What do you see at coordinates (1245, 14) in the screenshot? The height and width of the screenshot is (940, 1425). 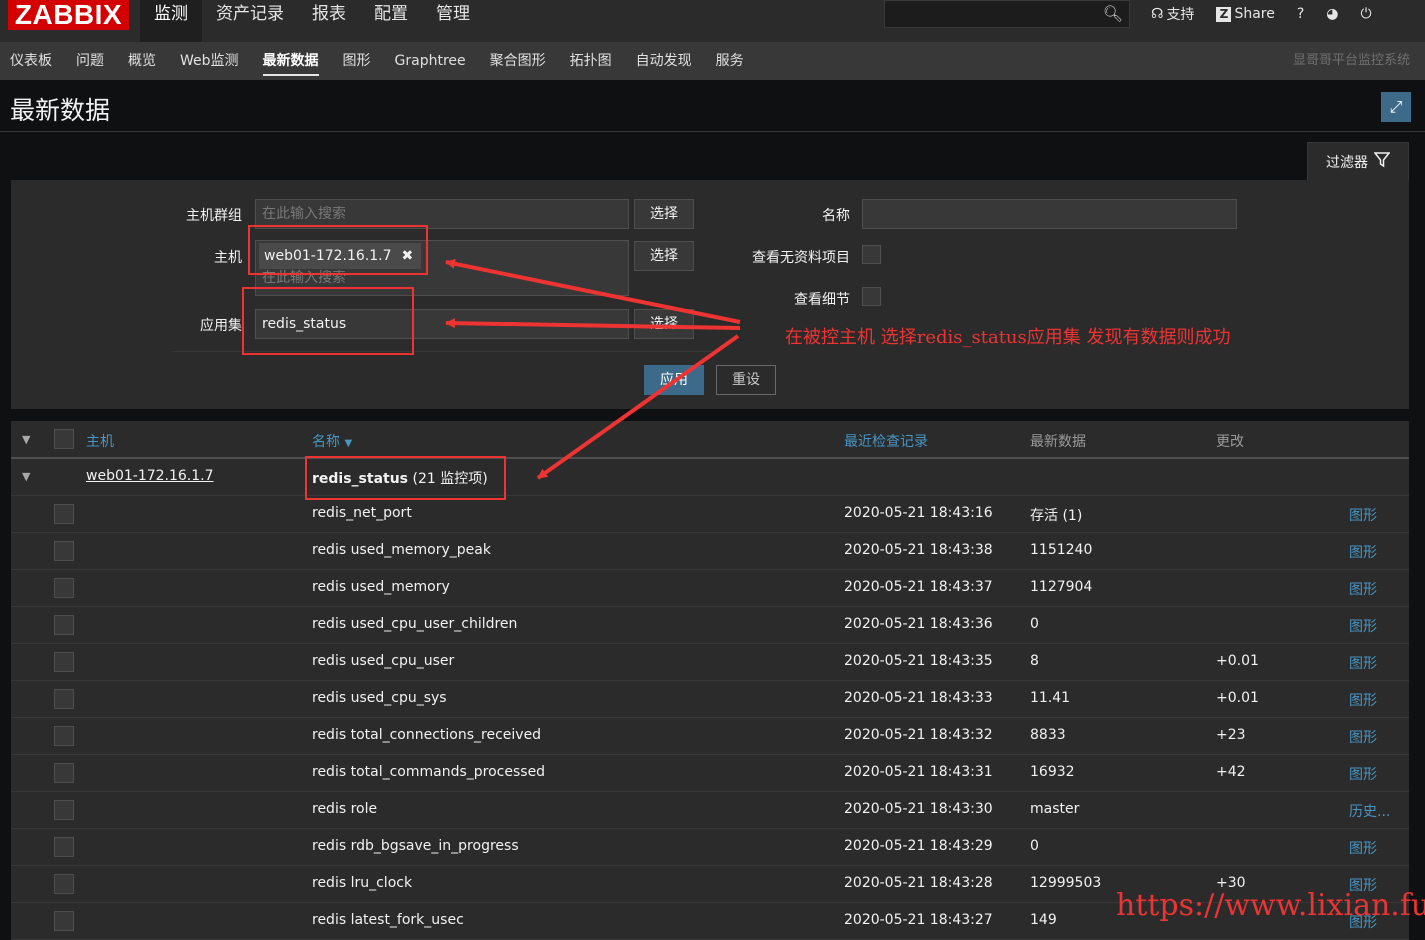 I see `share-link: Z Share` at bounding box center [1245, 14].